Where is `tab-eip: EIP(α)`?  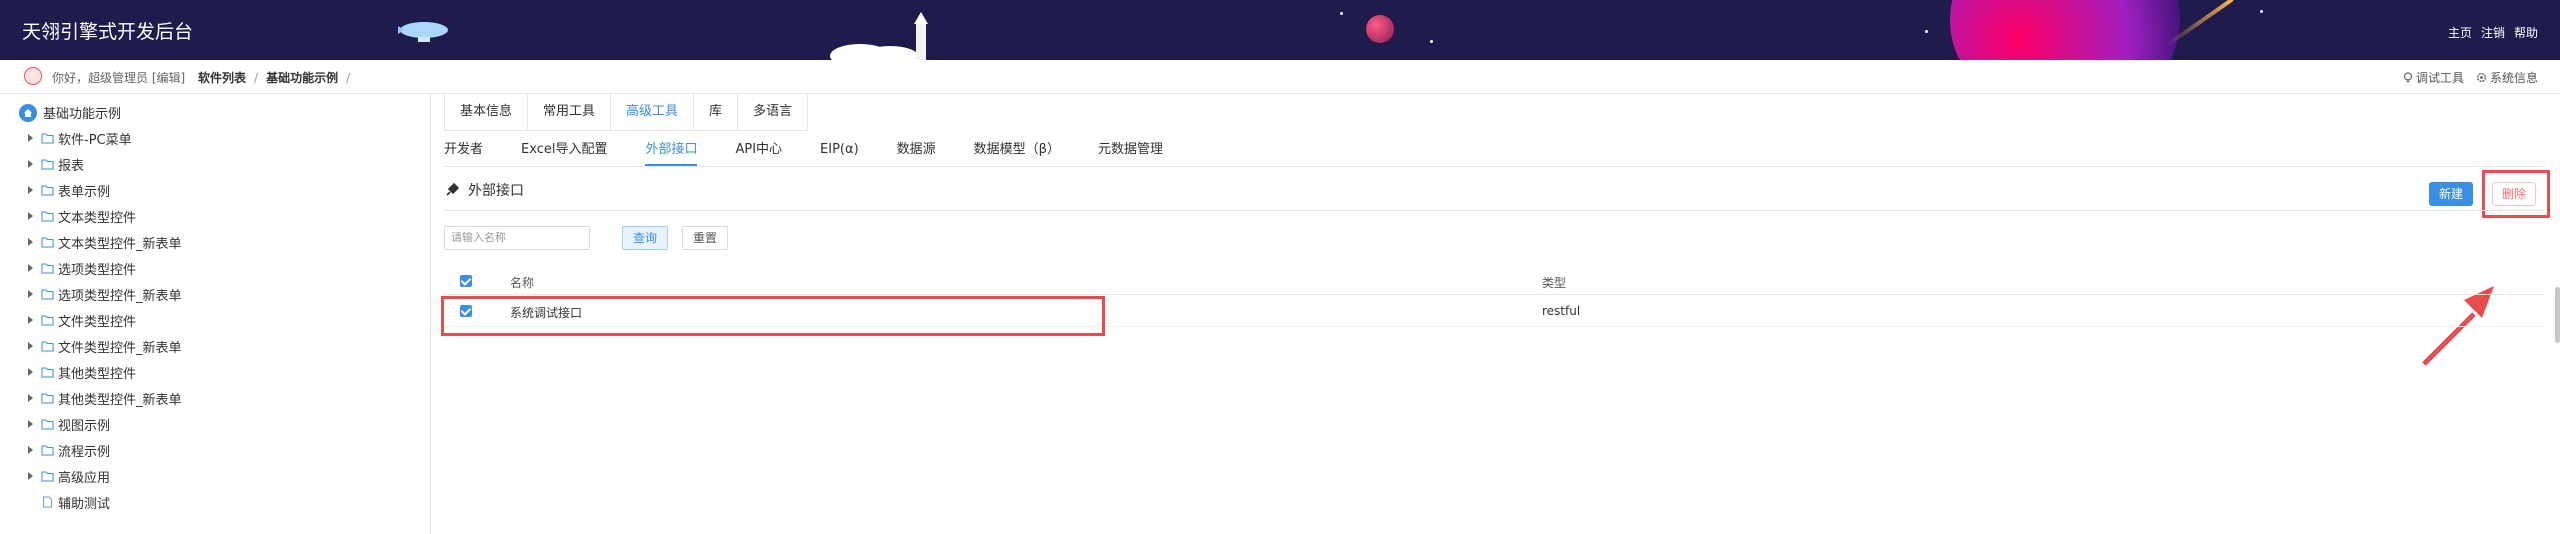
tab-eip: EIP(α) is located at coordinates (839, 152).